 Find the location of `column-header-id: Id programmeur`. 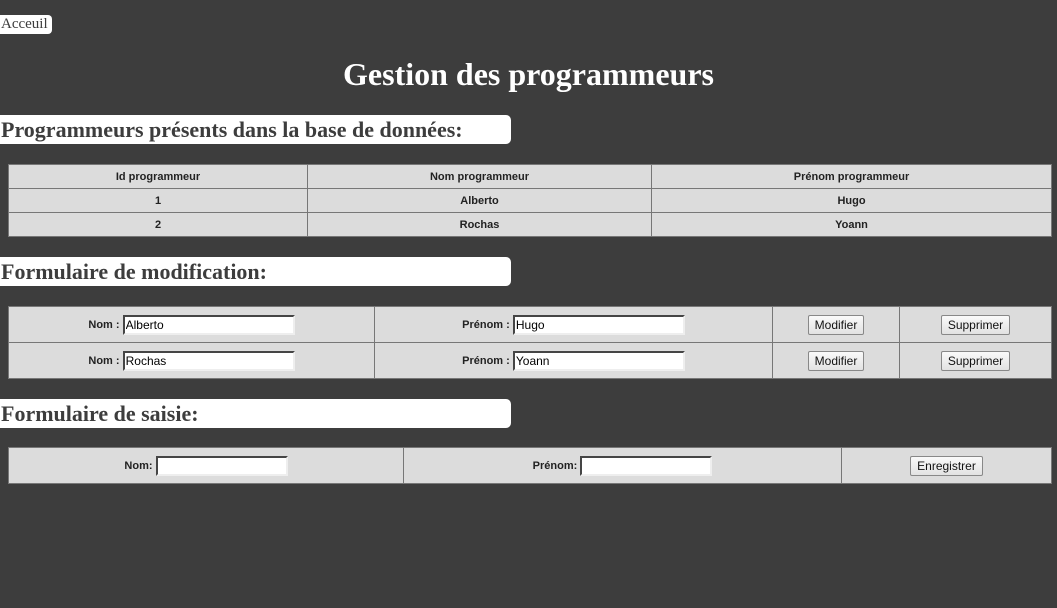

column-header-id: Id programmeur is located at coordinates (158, 176).